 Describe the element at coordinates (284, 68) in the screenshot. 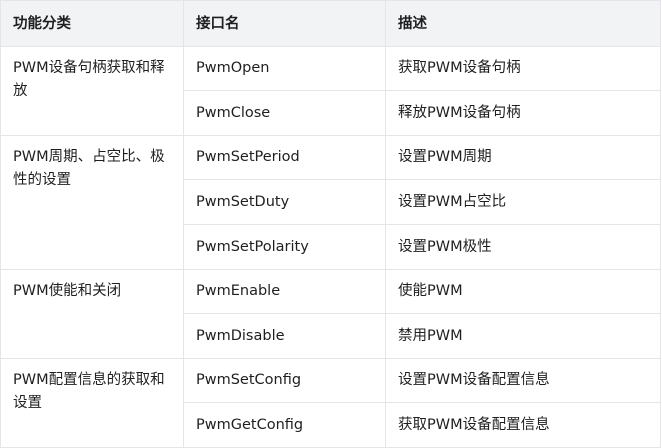

I see `api-name-cell: PwmOpen` at that location.